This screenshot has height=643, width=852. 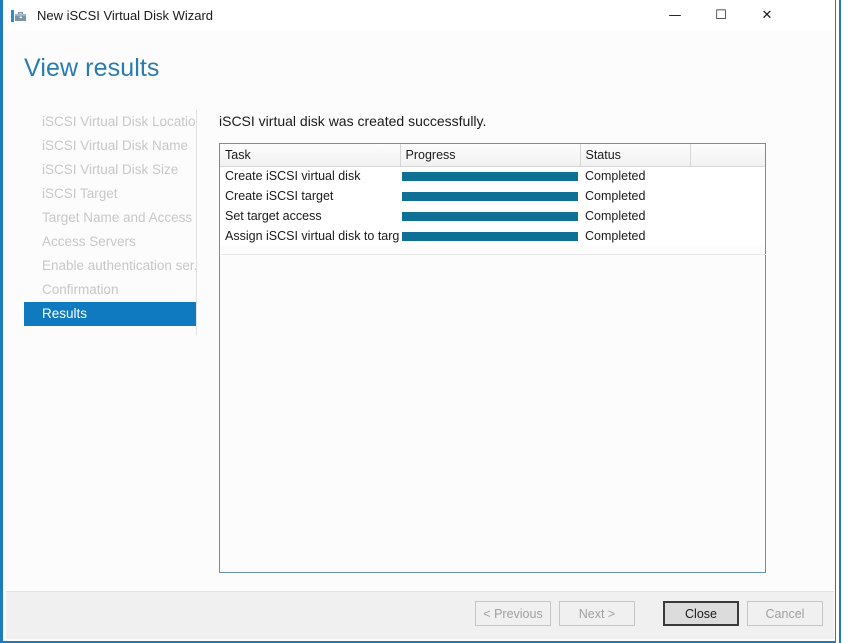 I want to click on close-window-button: ✕, so click(x=767, y=15).